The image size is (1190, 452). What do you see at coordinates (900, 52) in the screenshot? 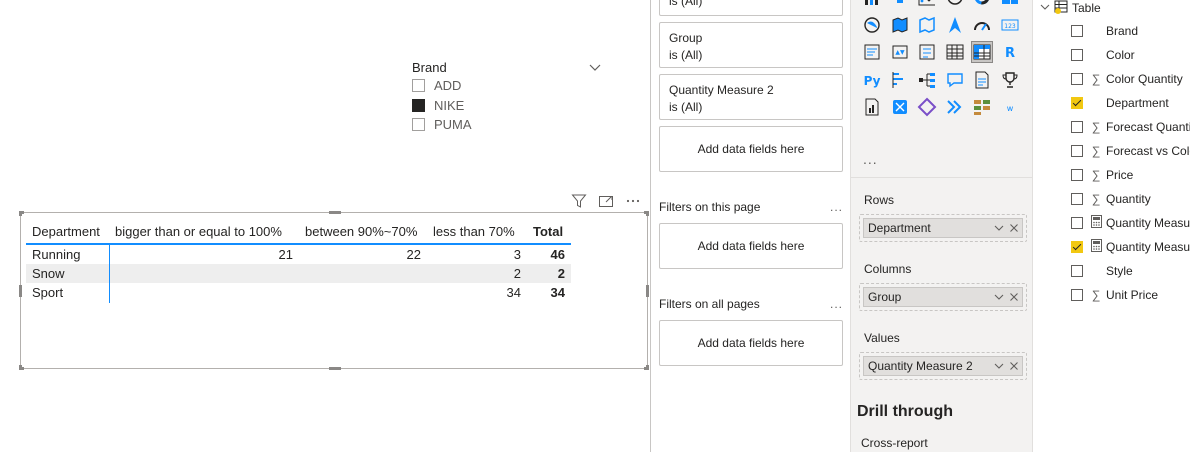
I see `kpi-icon: ▲▼` at bounding box center [900, 52].